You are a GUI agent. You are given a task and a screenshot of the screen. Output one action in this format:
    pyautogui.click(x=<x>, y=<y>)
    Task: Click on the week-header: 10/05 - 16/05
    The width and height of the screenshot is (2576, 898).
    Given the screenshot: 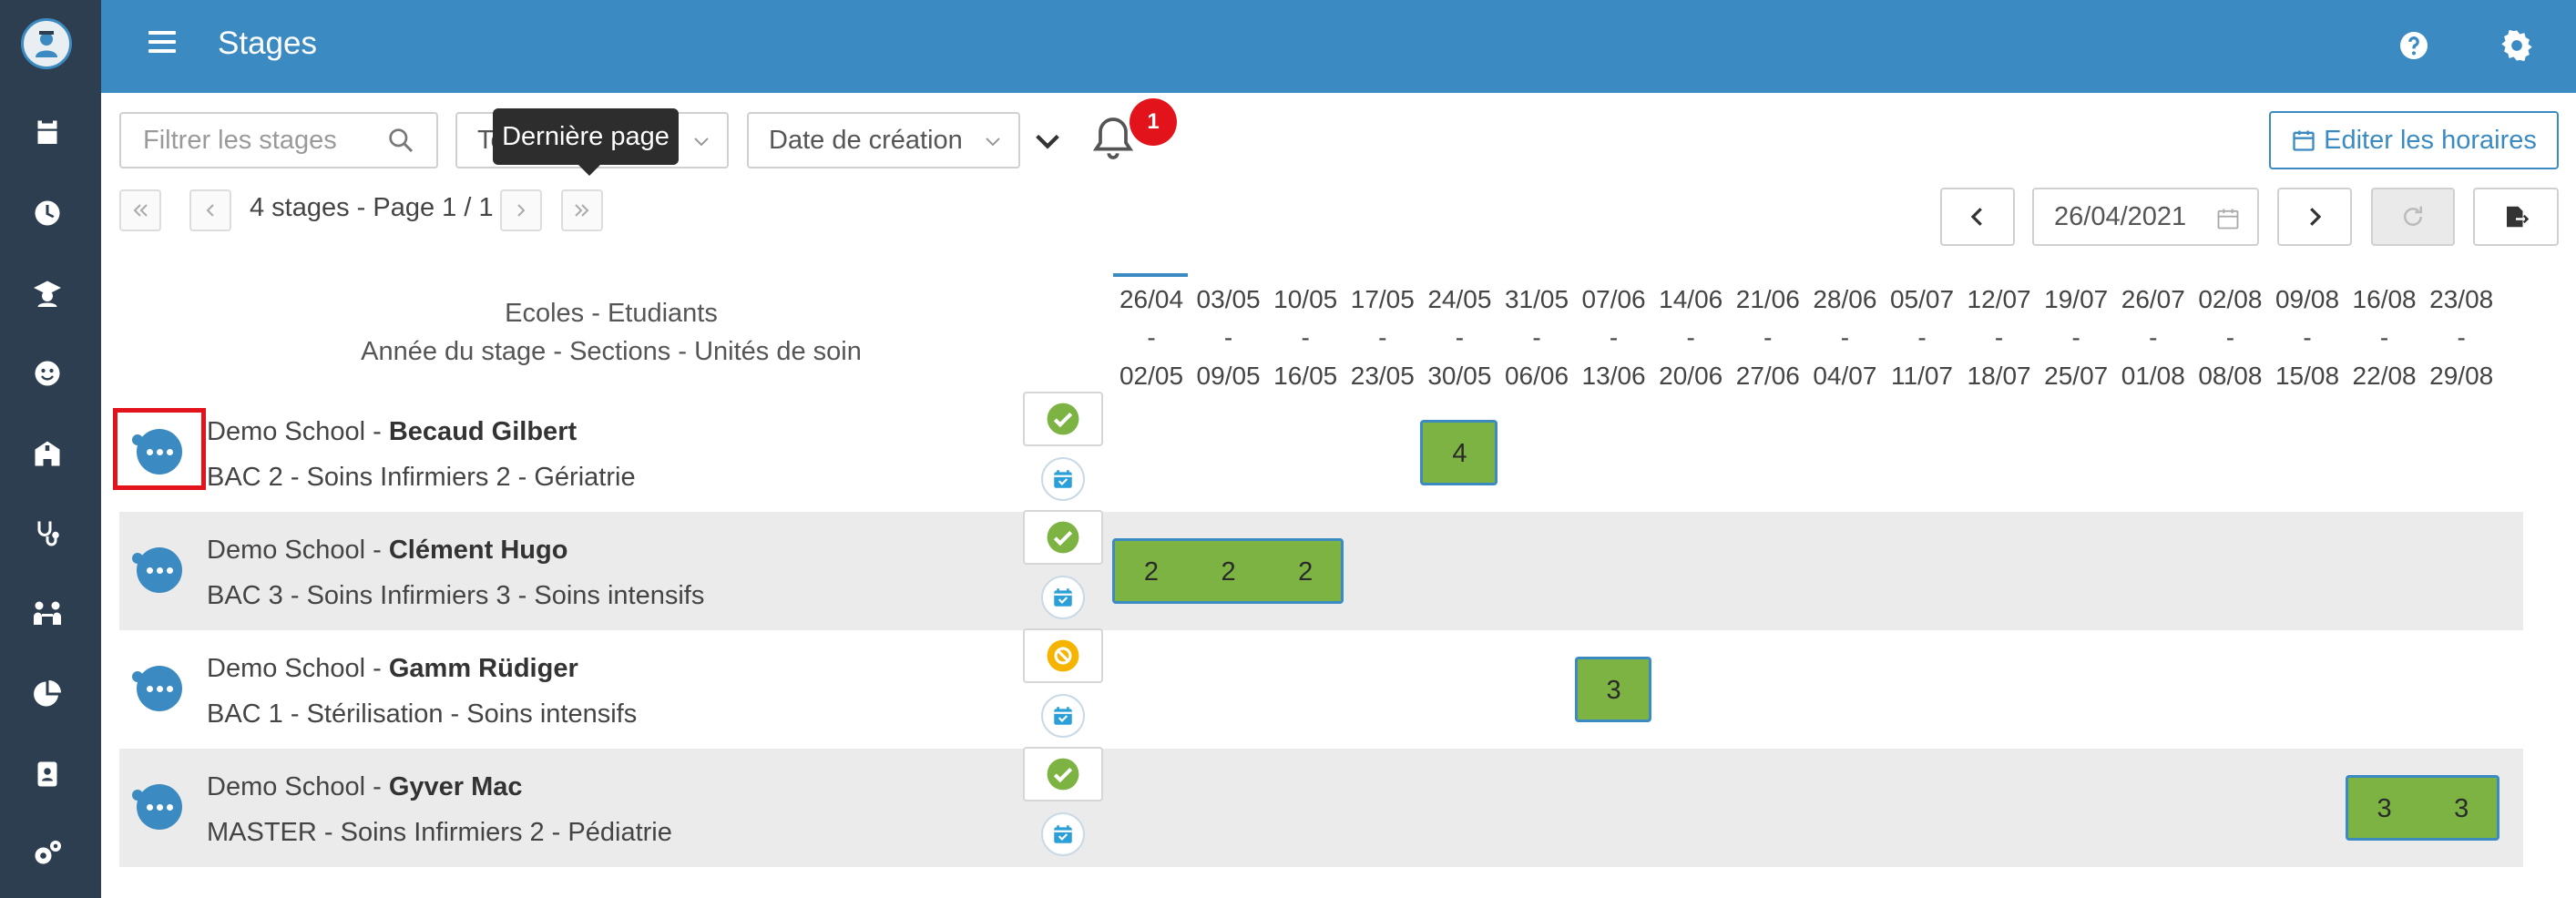 What is the action you would take?
    pyautogui.click(x=1305, y=338)
    